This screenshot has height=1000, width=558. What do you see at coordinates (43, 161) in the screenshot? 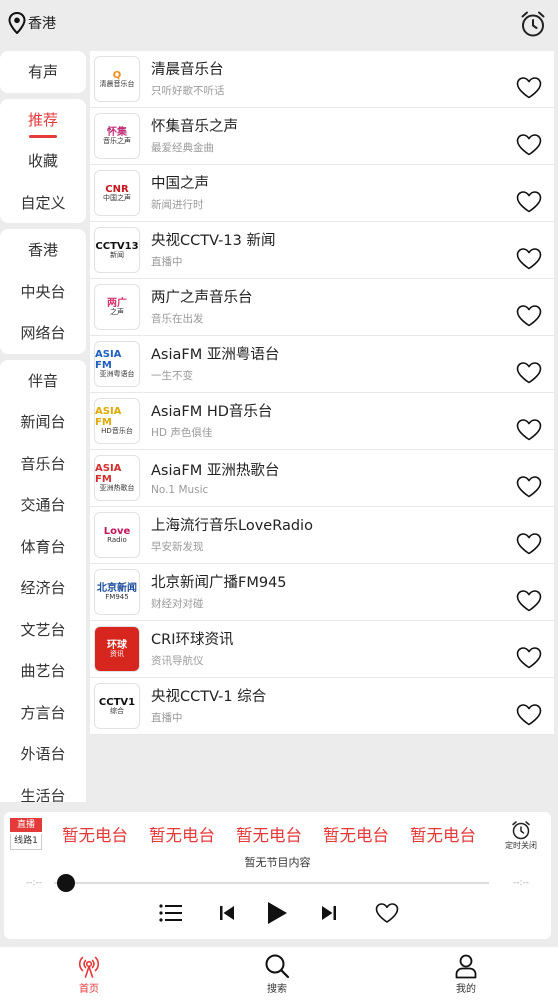
I see `sidebar-item: 收藏` at bounding box center [43, 161].